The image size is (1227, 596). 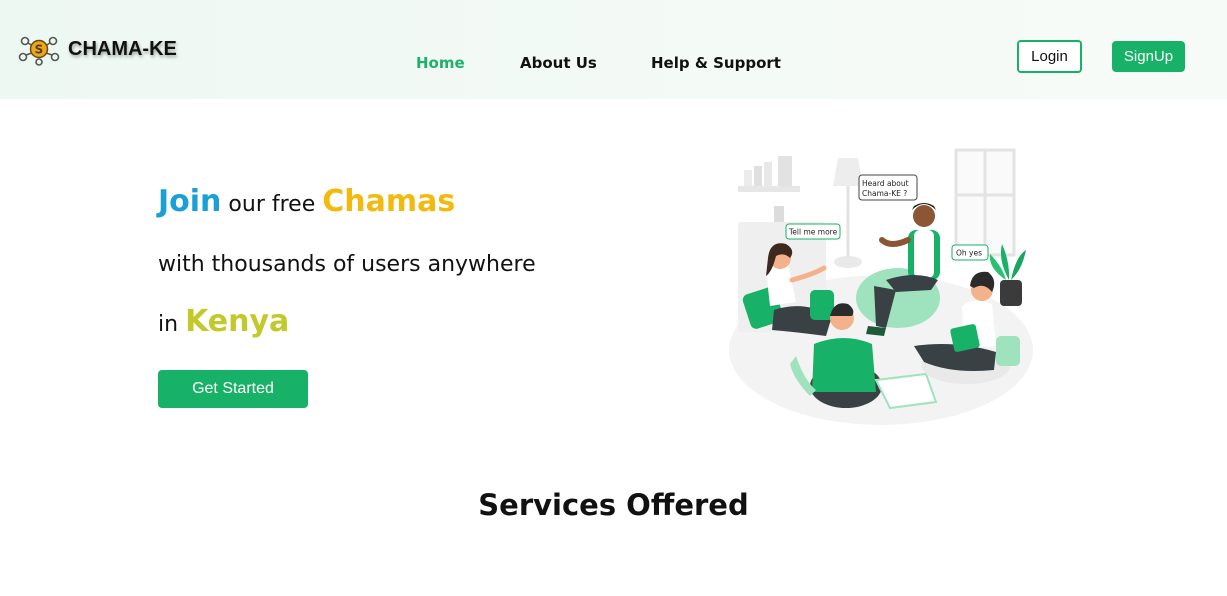 What do you see at coordinates (389, 201) in the screenshot?
I see `hero-chamas-word: Chamas` at bounding box center [389, 201].